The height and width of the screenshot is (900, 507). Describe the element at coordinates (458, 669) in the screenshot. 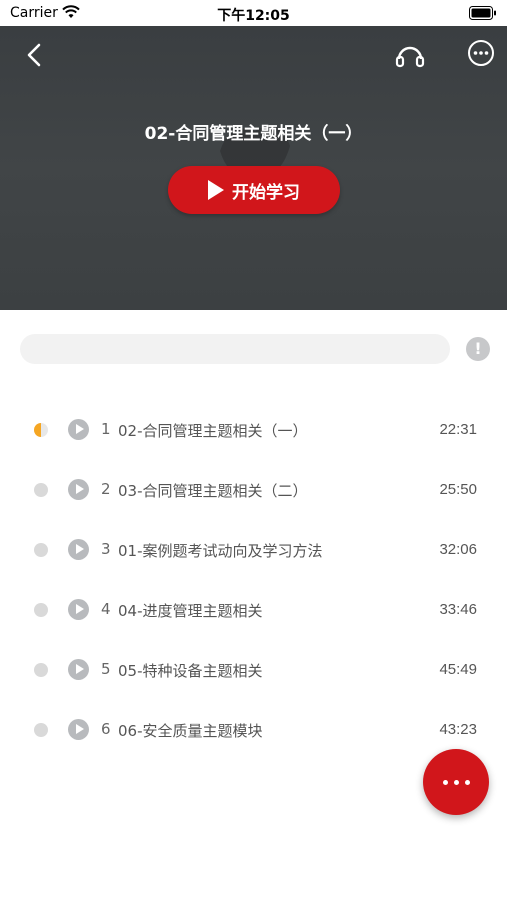

I see `lesson-duration: 45:49` at that location.